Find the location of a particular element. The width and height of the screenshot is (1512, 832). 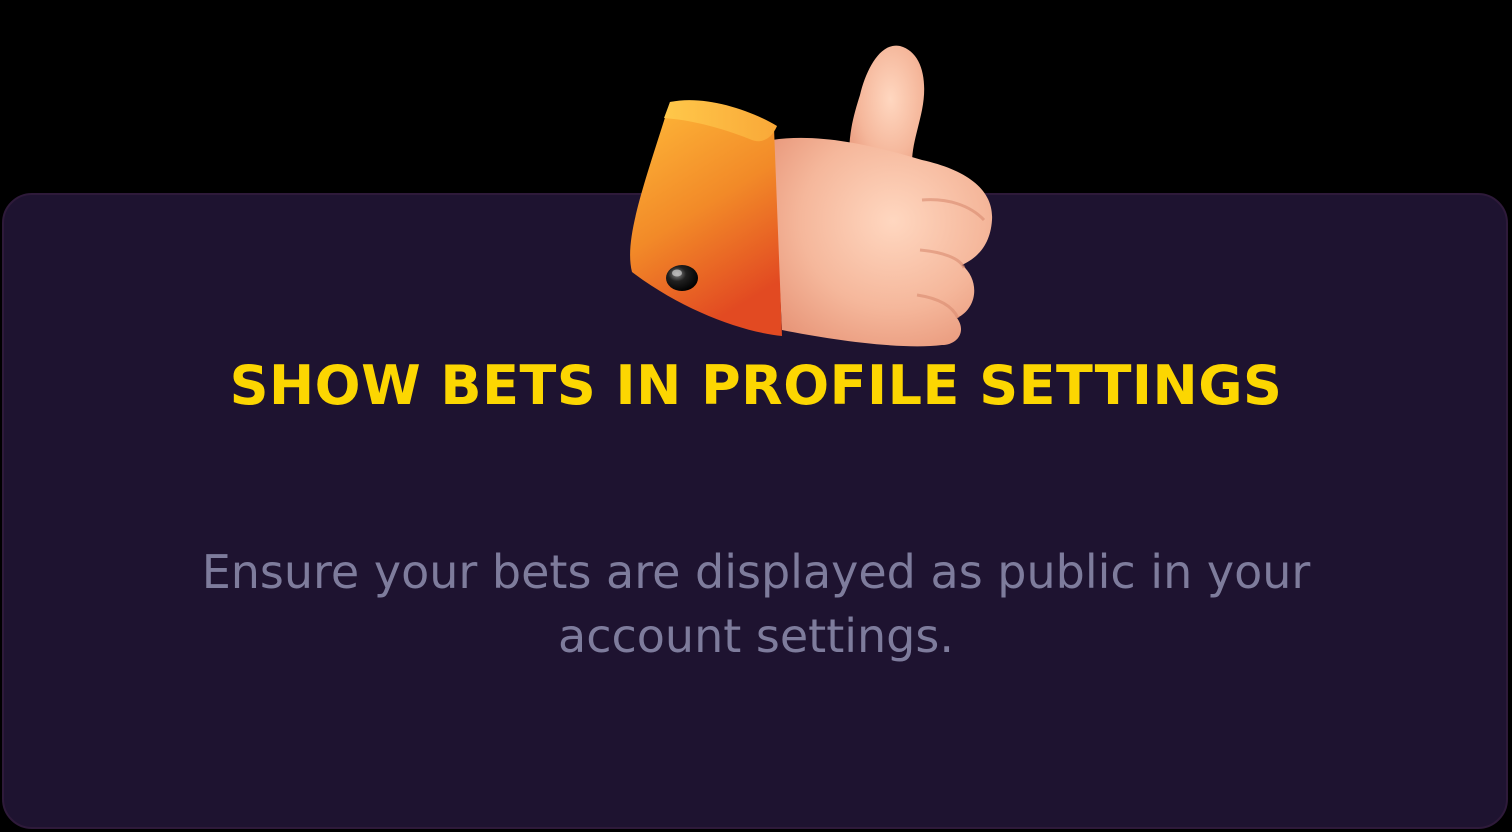

card-title: SHOW BETS IN PROFILE SETTINGS is located at coordinates (756, 385).